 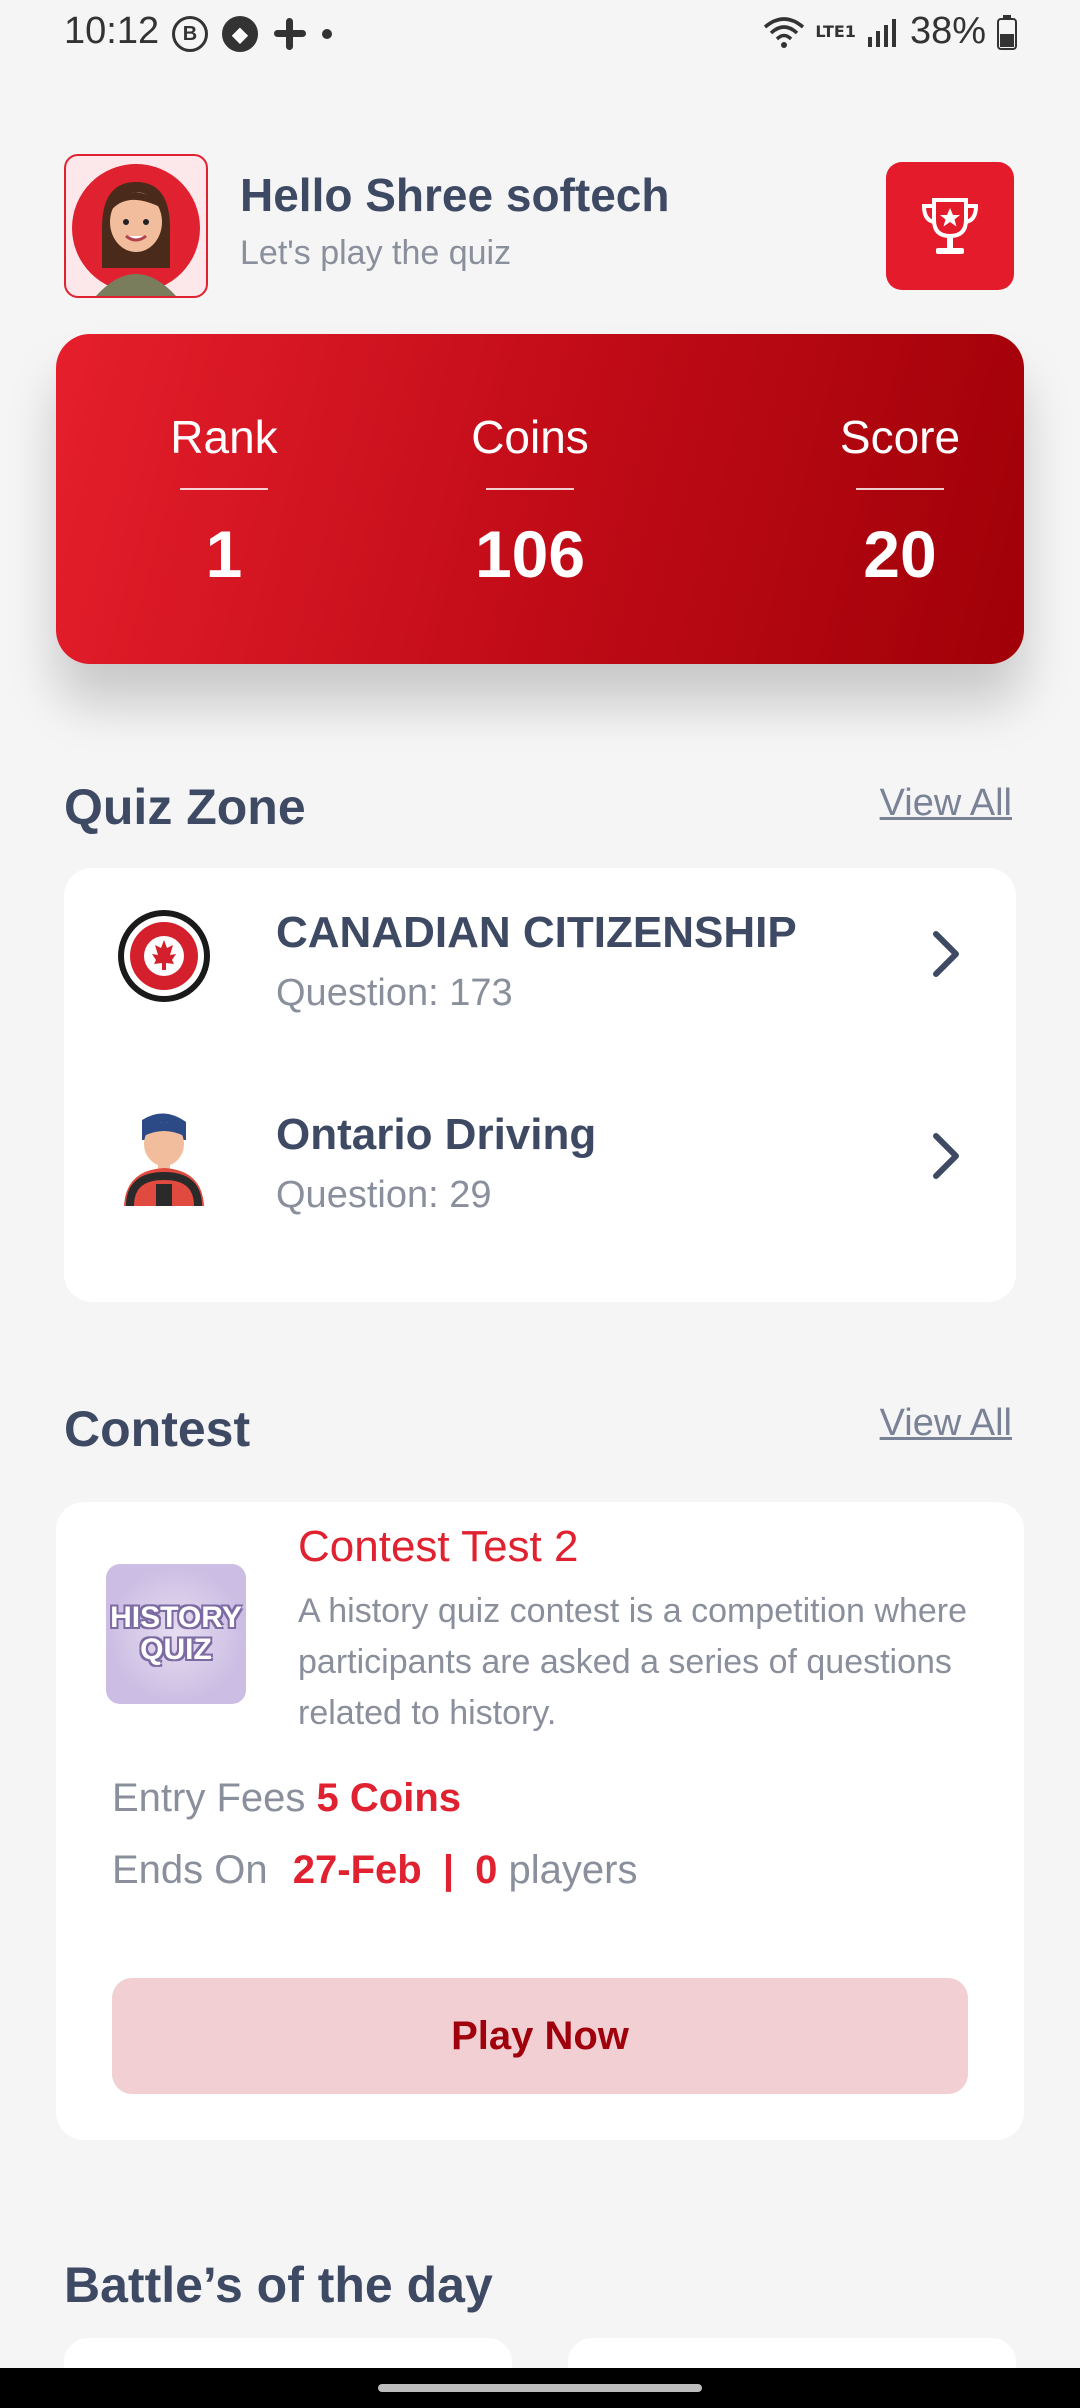 What do you see at coordinates (900, 501) in the screenshot?
I see `stat-score: Score 20` at bounding box center [900, 501].